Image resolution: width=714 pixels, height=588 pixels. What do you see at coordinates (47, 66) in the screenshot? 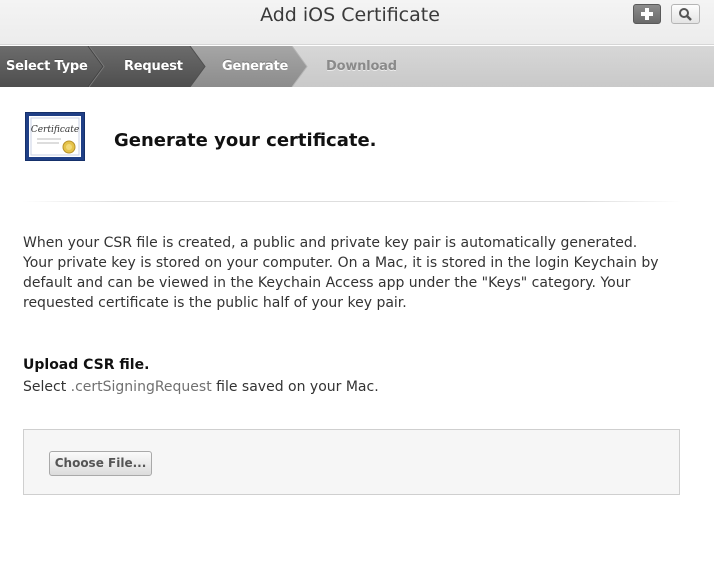
I see `step-select-type: Select Type` at bounding box center [47, 66].